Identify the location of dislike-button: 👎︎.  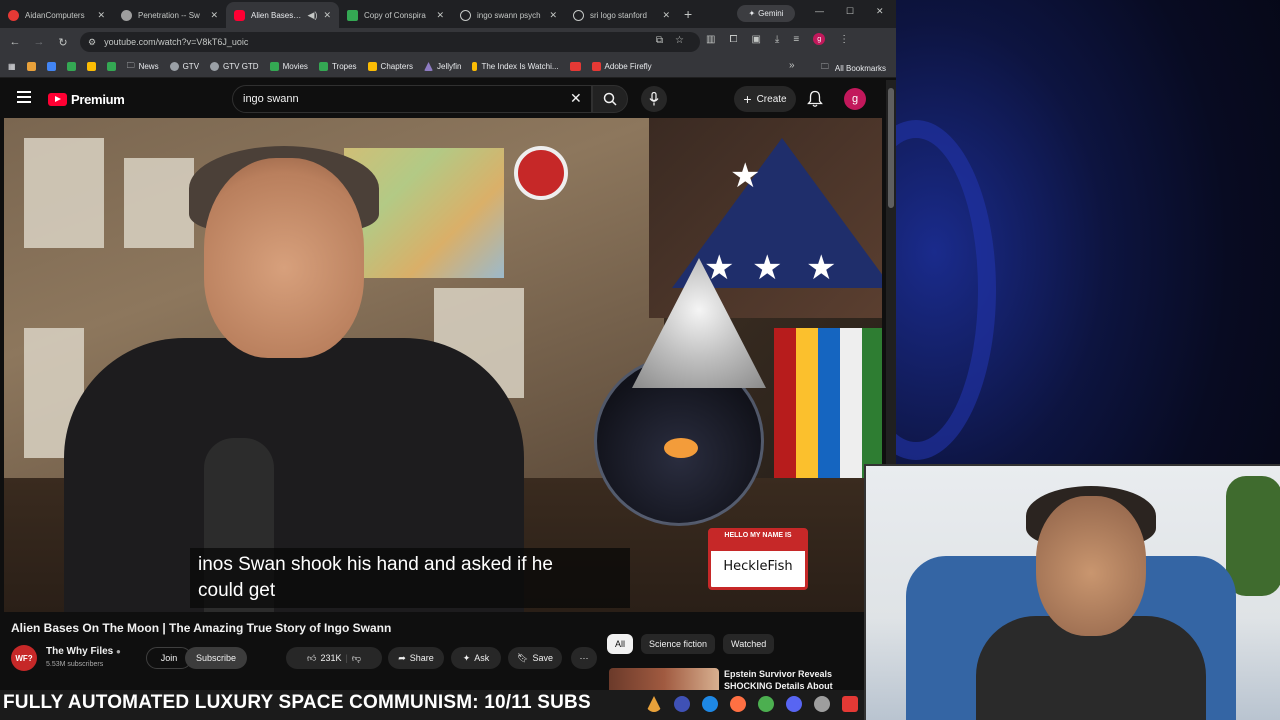
(356, 658).